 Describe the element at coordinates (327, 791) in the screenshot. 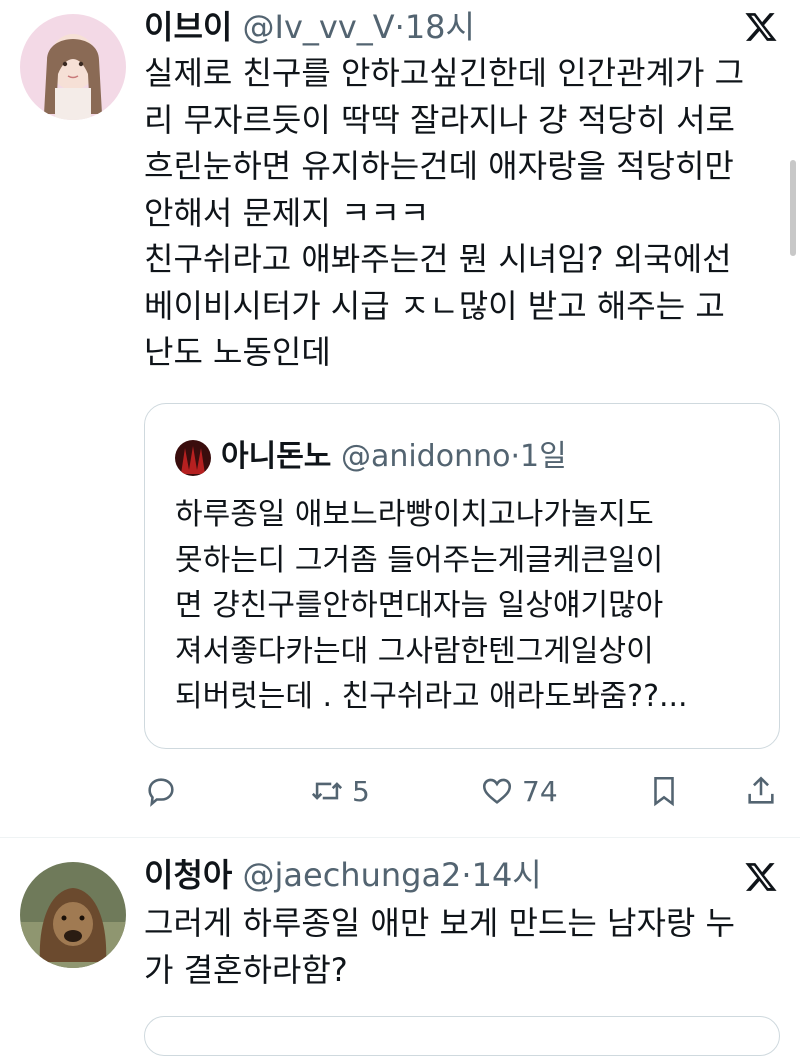

I see `retweet-icon` at that location.